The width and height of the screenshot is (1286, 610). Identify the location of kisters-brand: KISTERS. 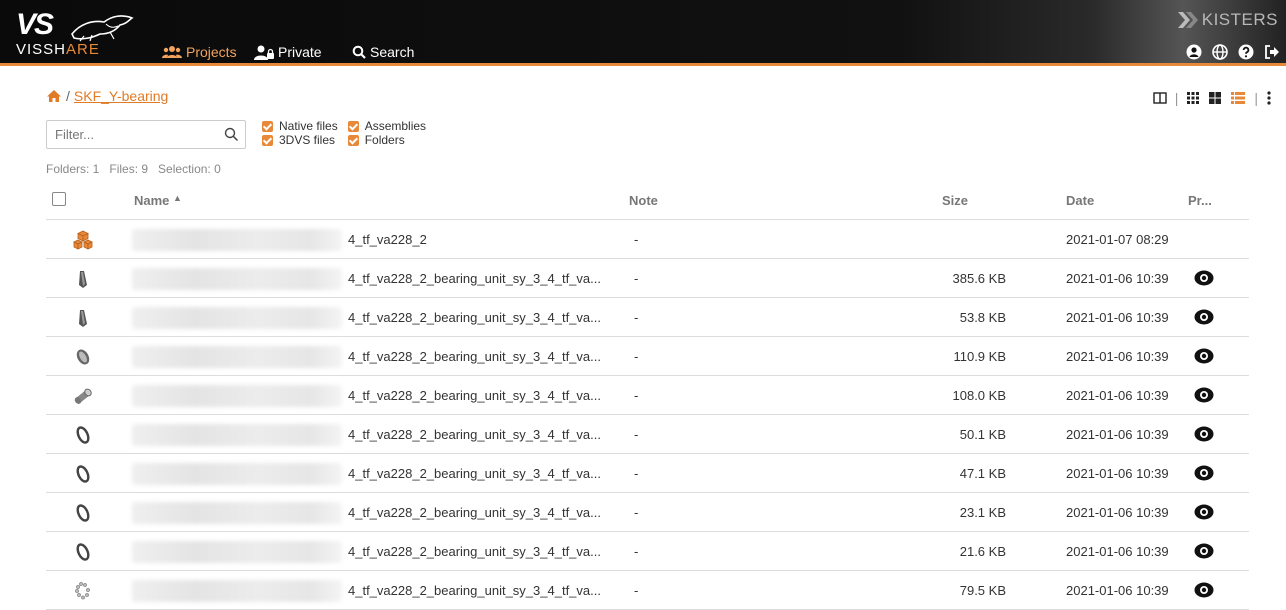
(1227, 20).